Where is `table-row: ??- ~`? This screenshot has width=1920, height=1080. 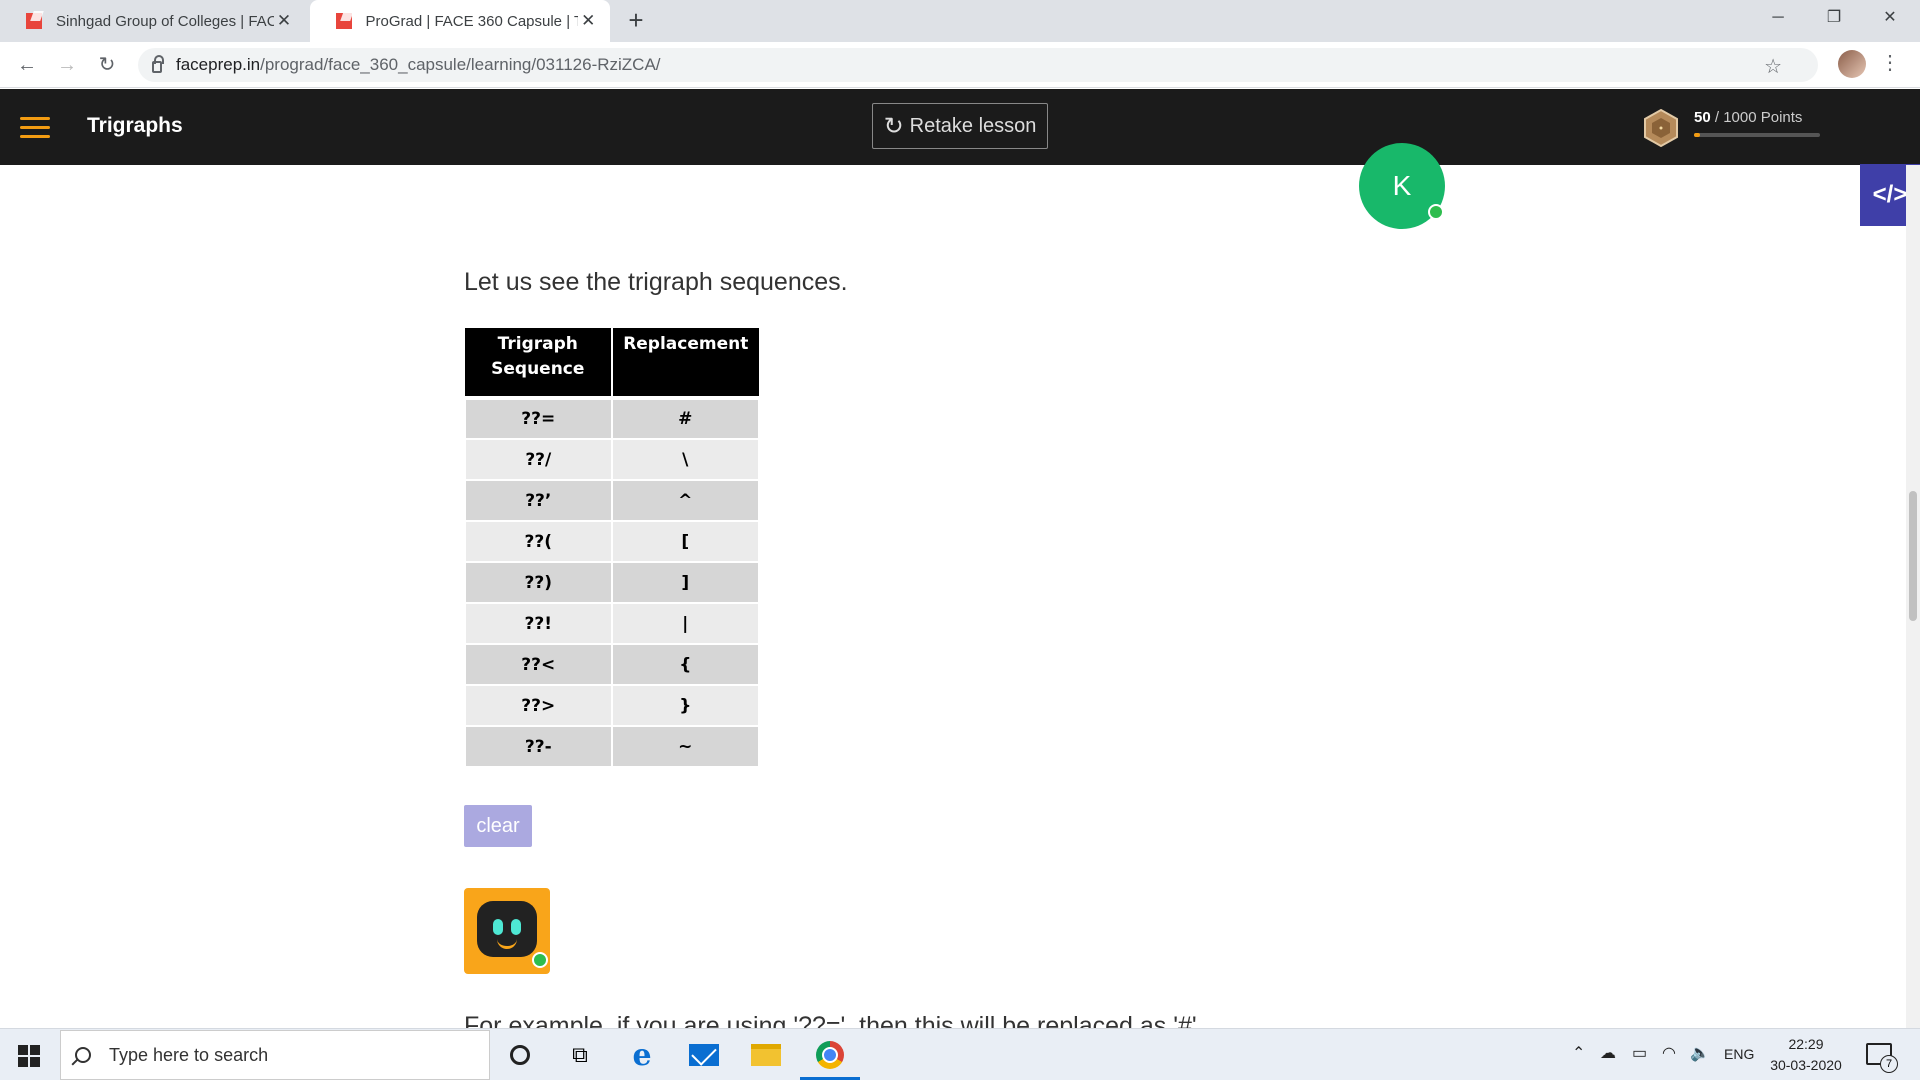
table-row: ??- ~ is located at coordinates (612, 746).